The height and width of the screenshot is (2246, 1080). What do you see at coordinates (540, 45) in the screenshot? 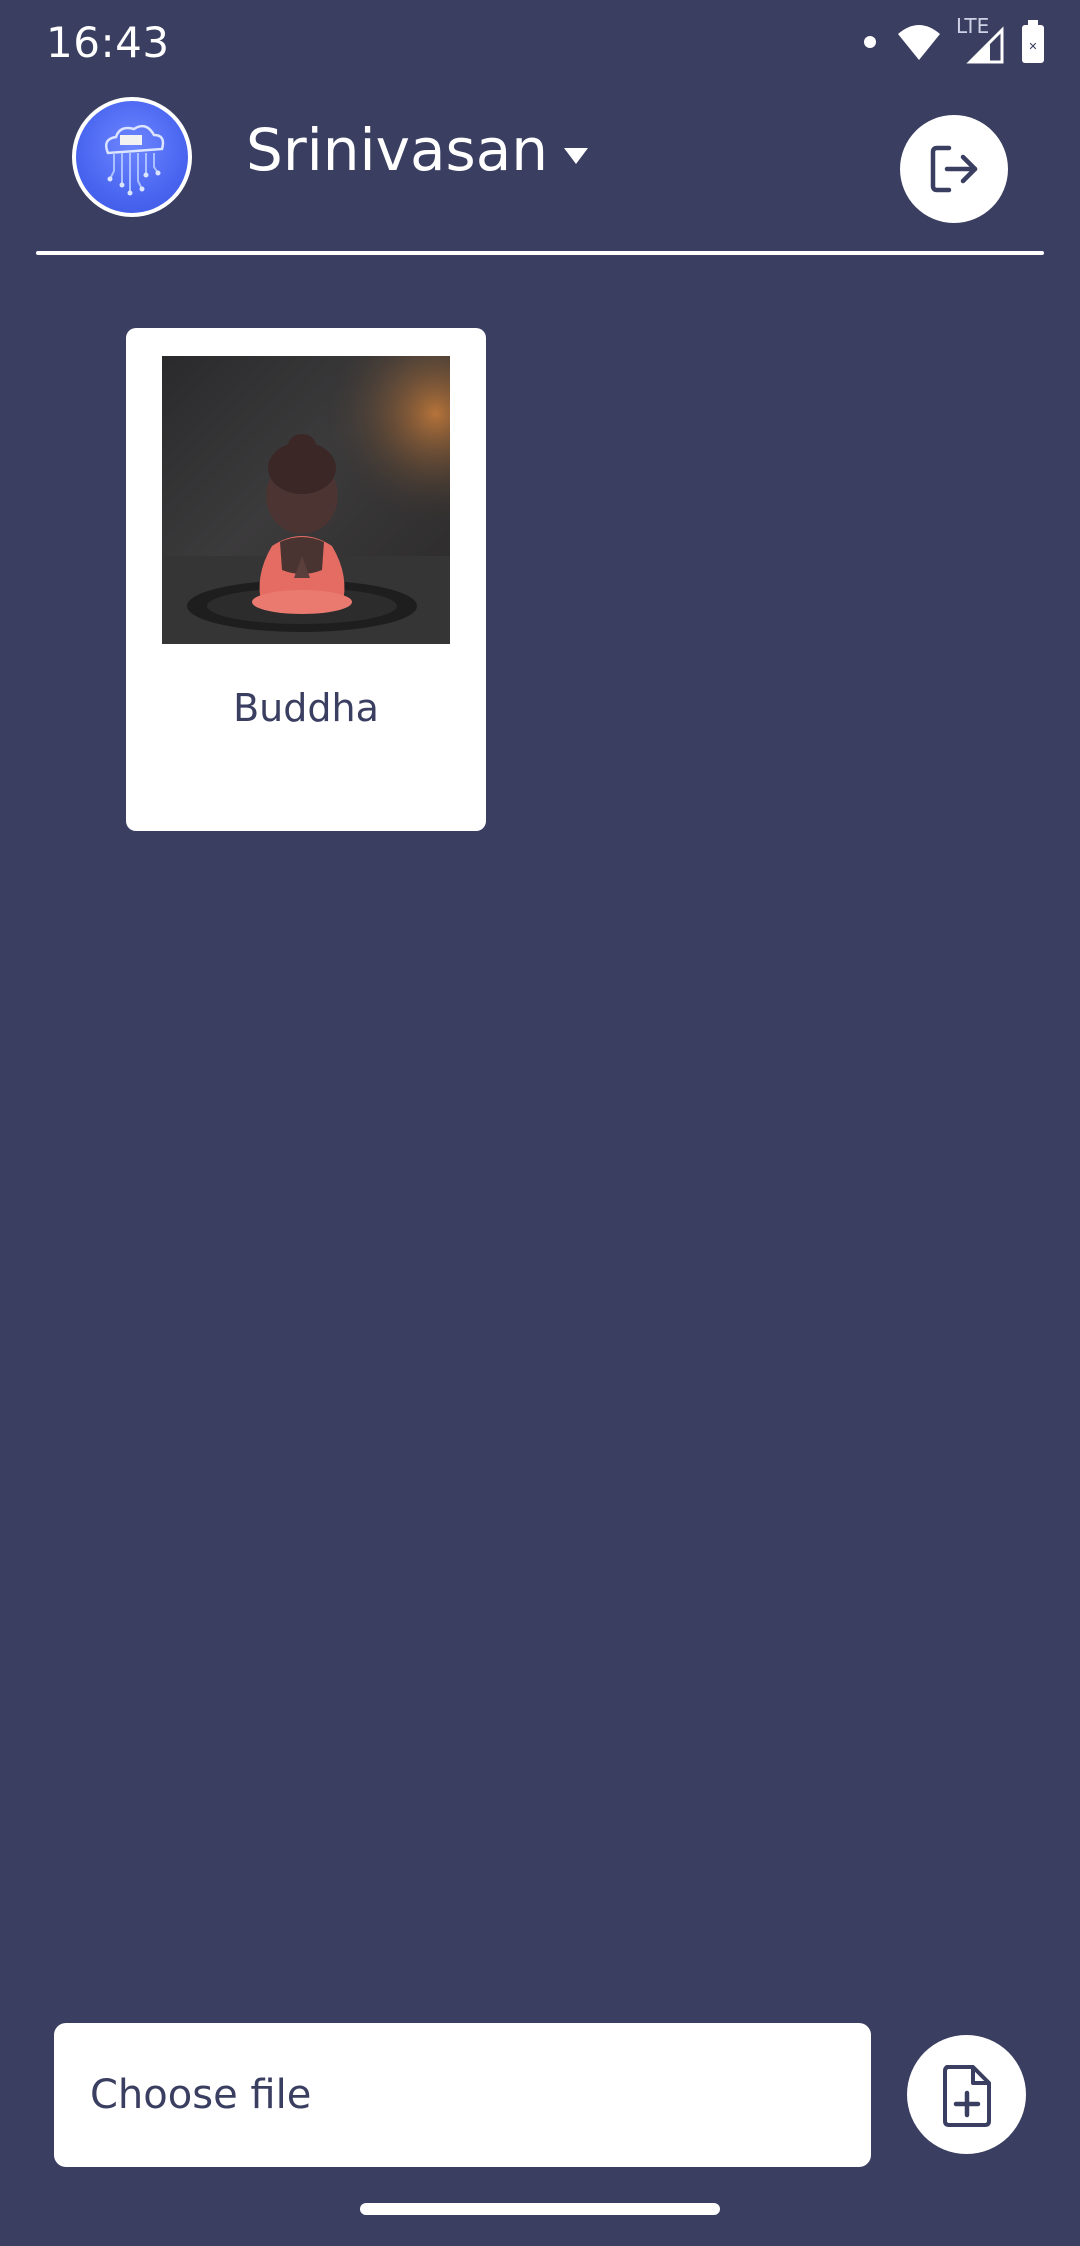
I see `status-bar: 16:43 LTE ✕` at bounding box center [540, 45].